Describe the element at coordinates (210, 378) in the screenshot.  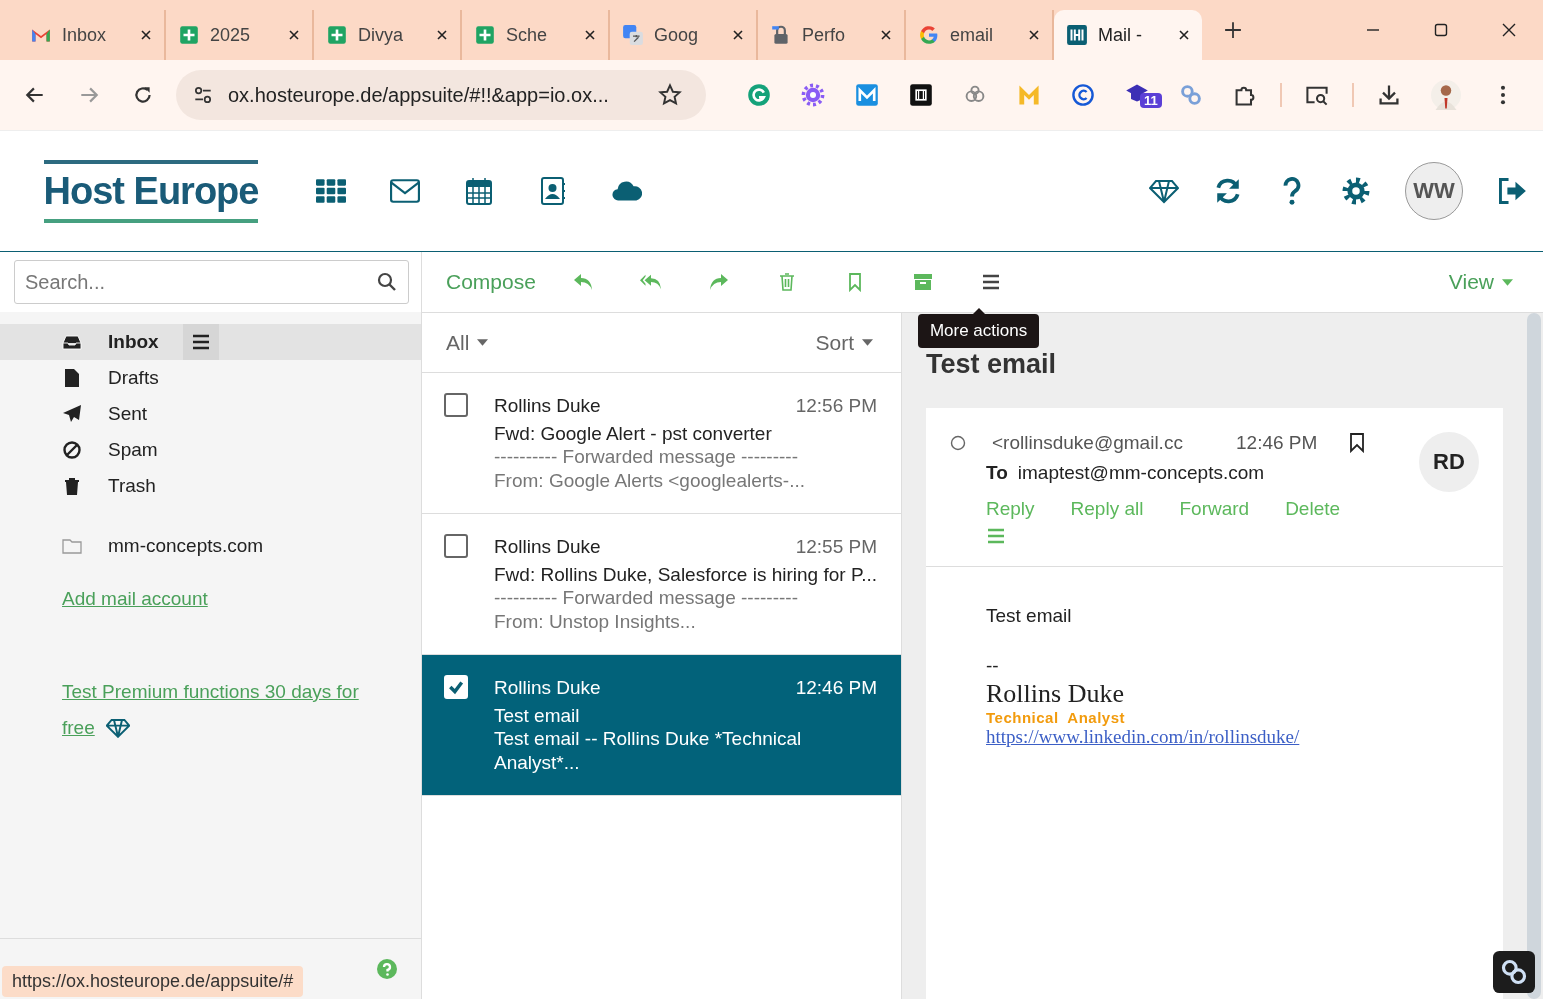
I see `folder-item: Drafts` at that location.